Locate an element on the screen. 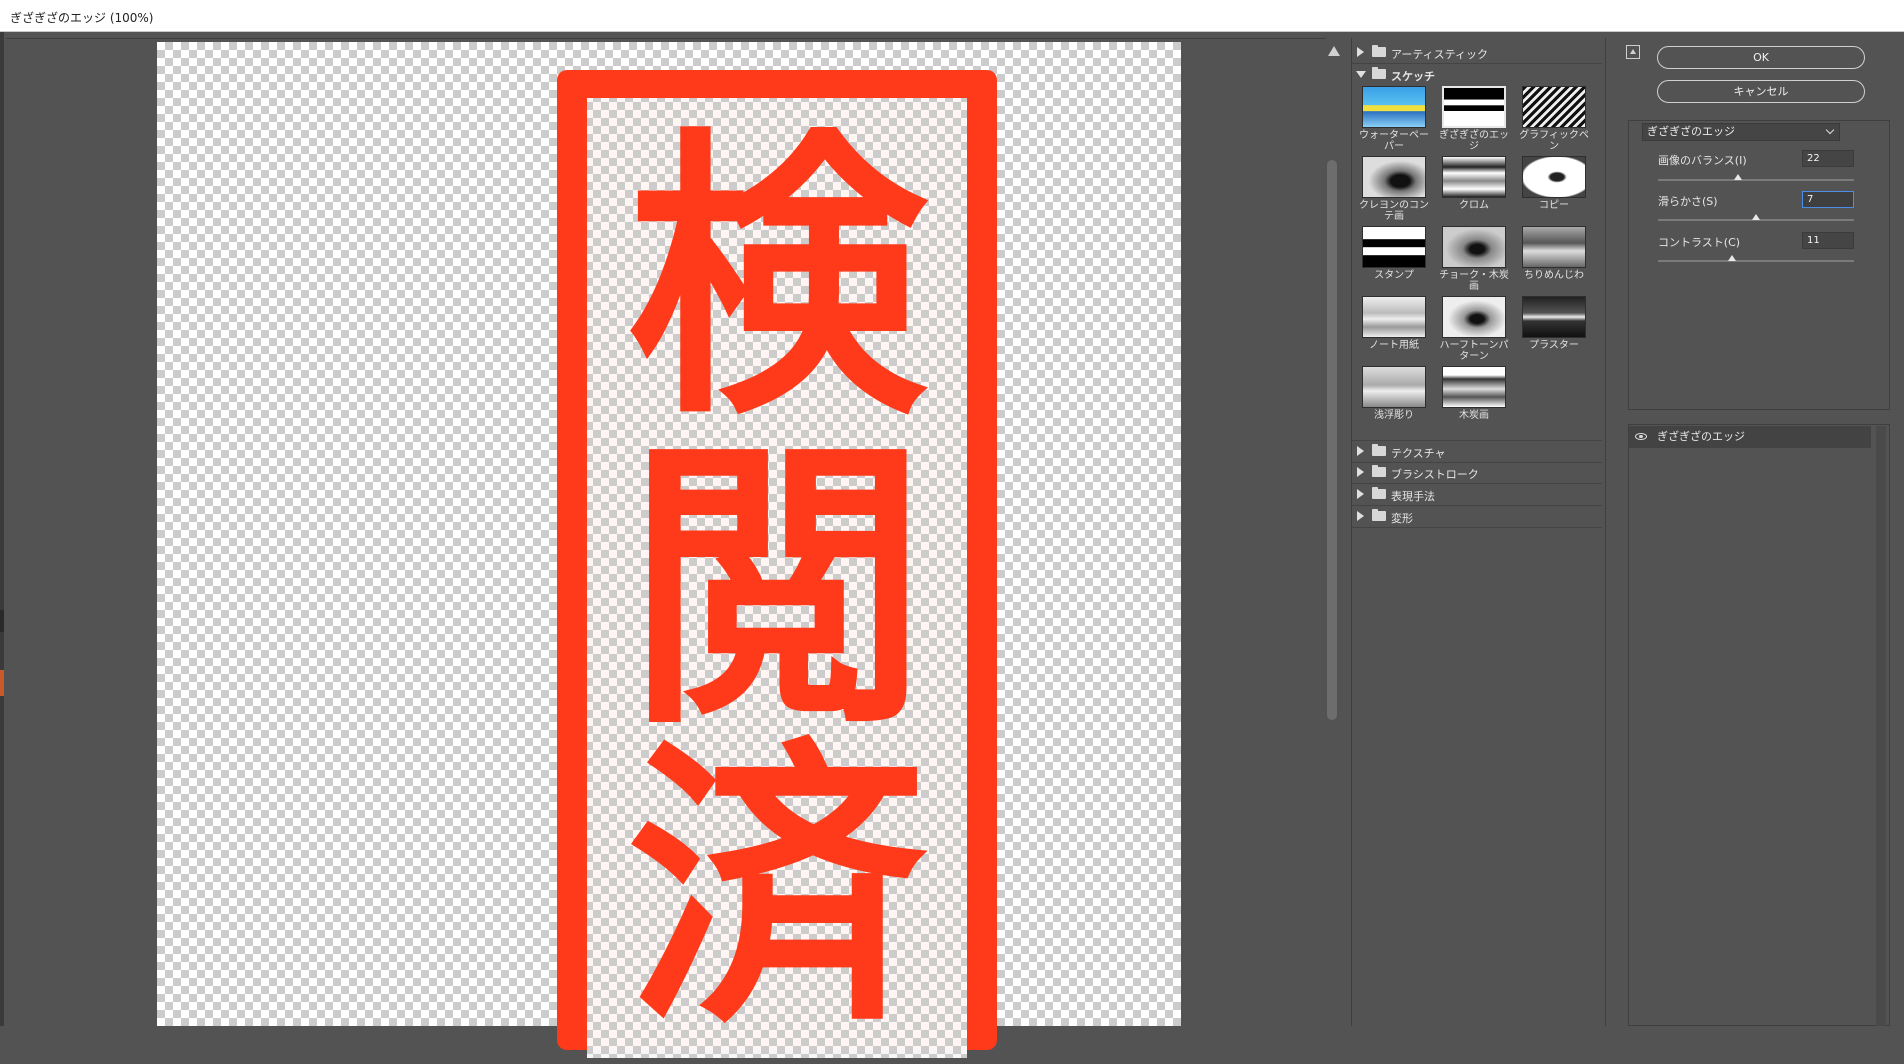  category-label: 表現手法 is located at coordinates (1413, 496).